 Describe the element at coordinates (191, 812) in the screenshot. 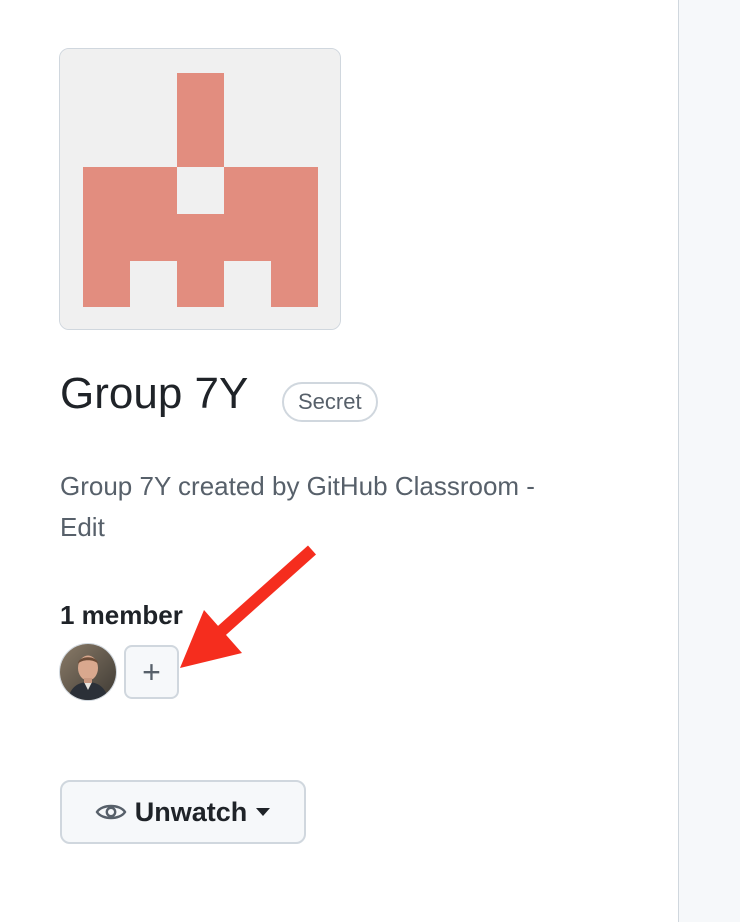

I see `unwatch-label: Unwatch` at that location.